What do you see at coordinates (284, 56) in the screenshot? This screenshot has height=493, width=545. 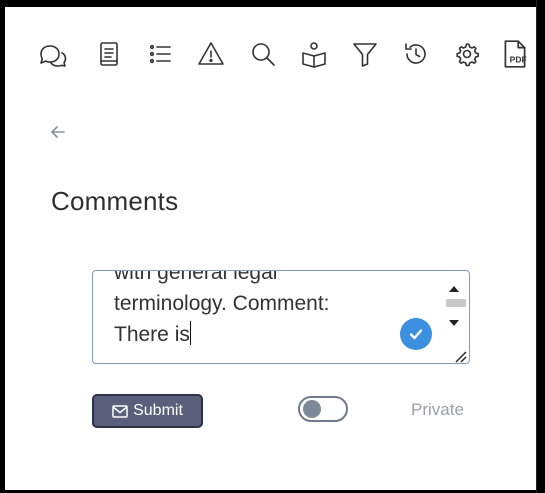 I see `toolbar: PDF` at bounding box center [284, 56].